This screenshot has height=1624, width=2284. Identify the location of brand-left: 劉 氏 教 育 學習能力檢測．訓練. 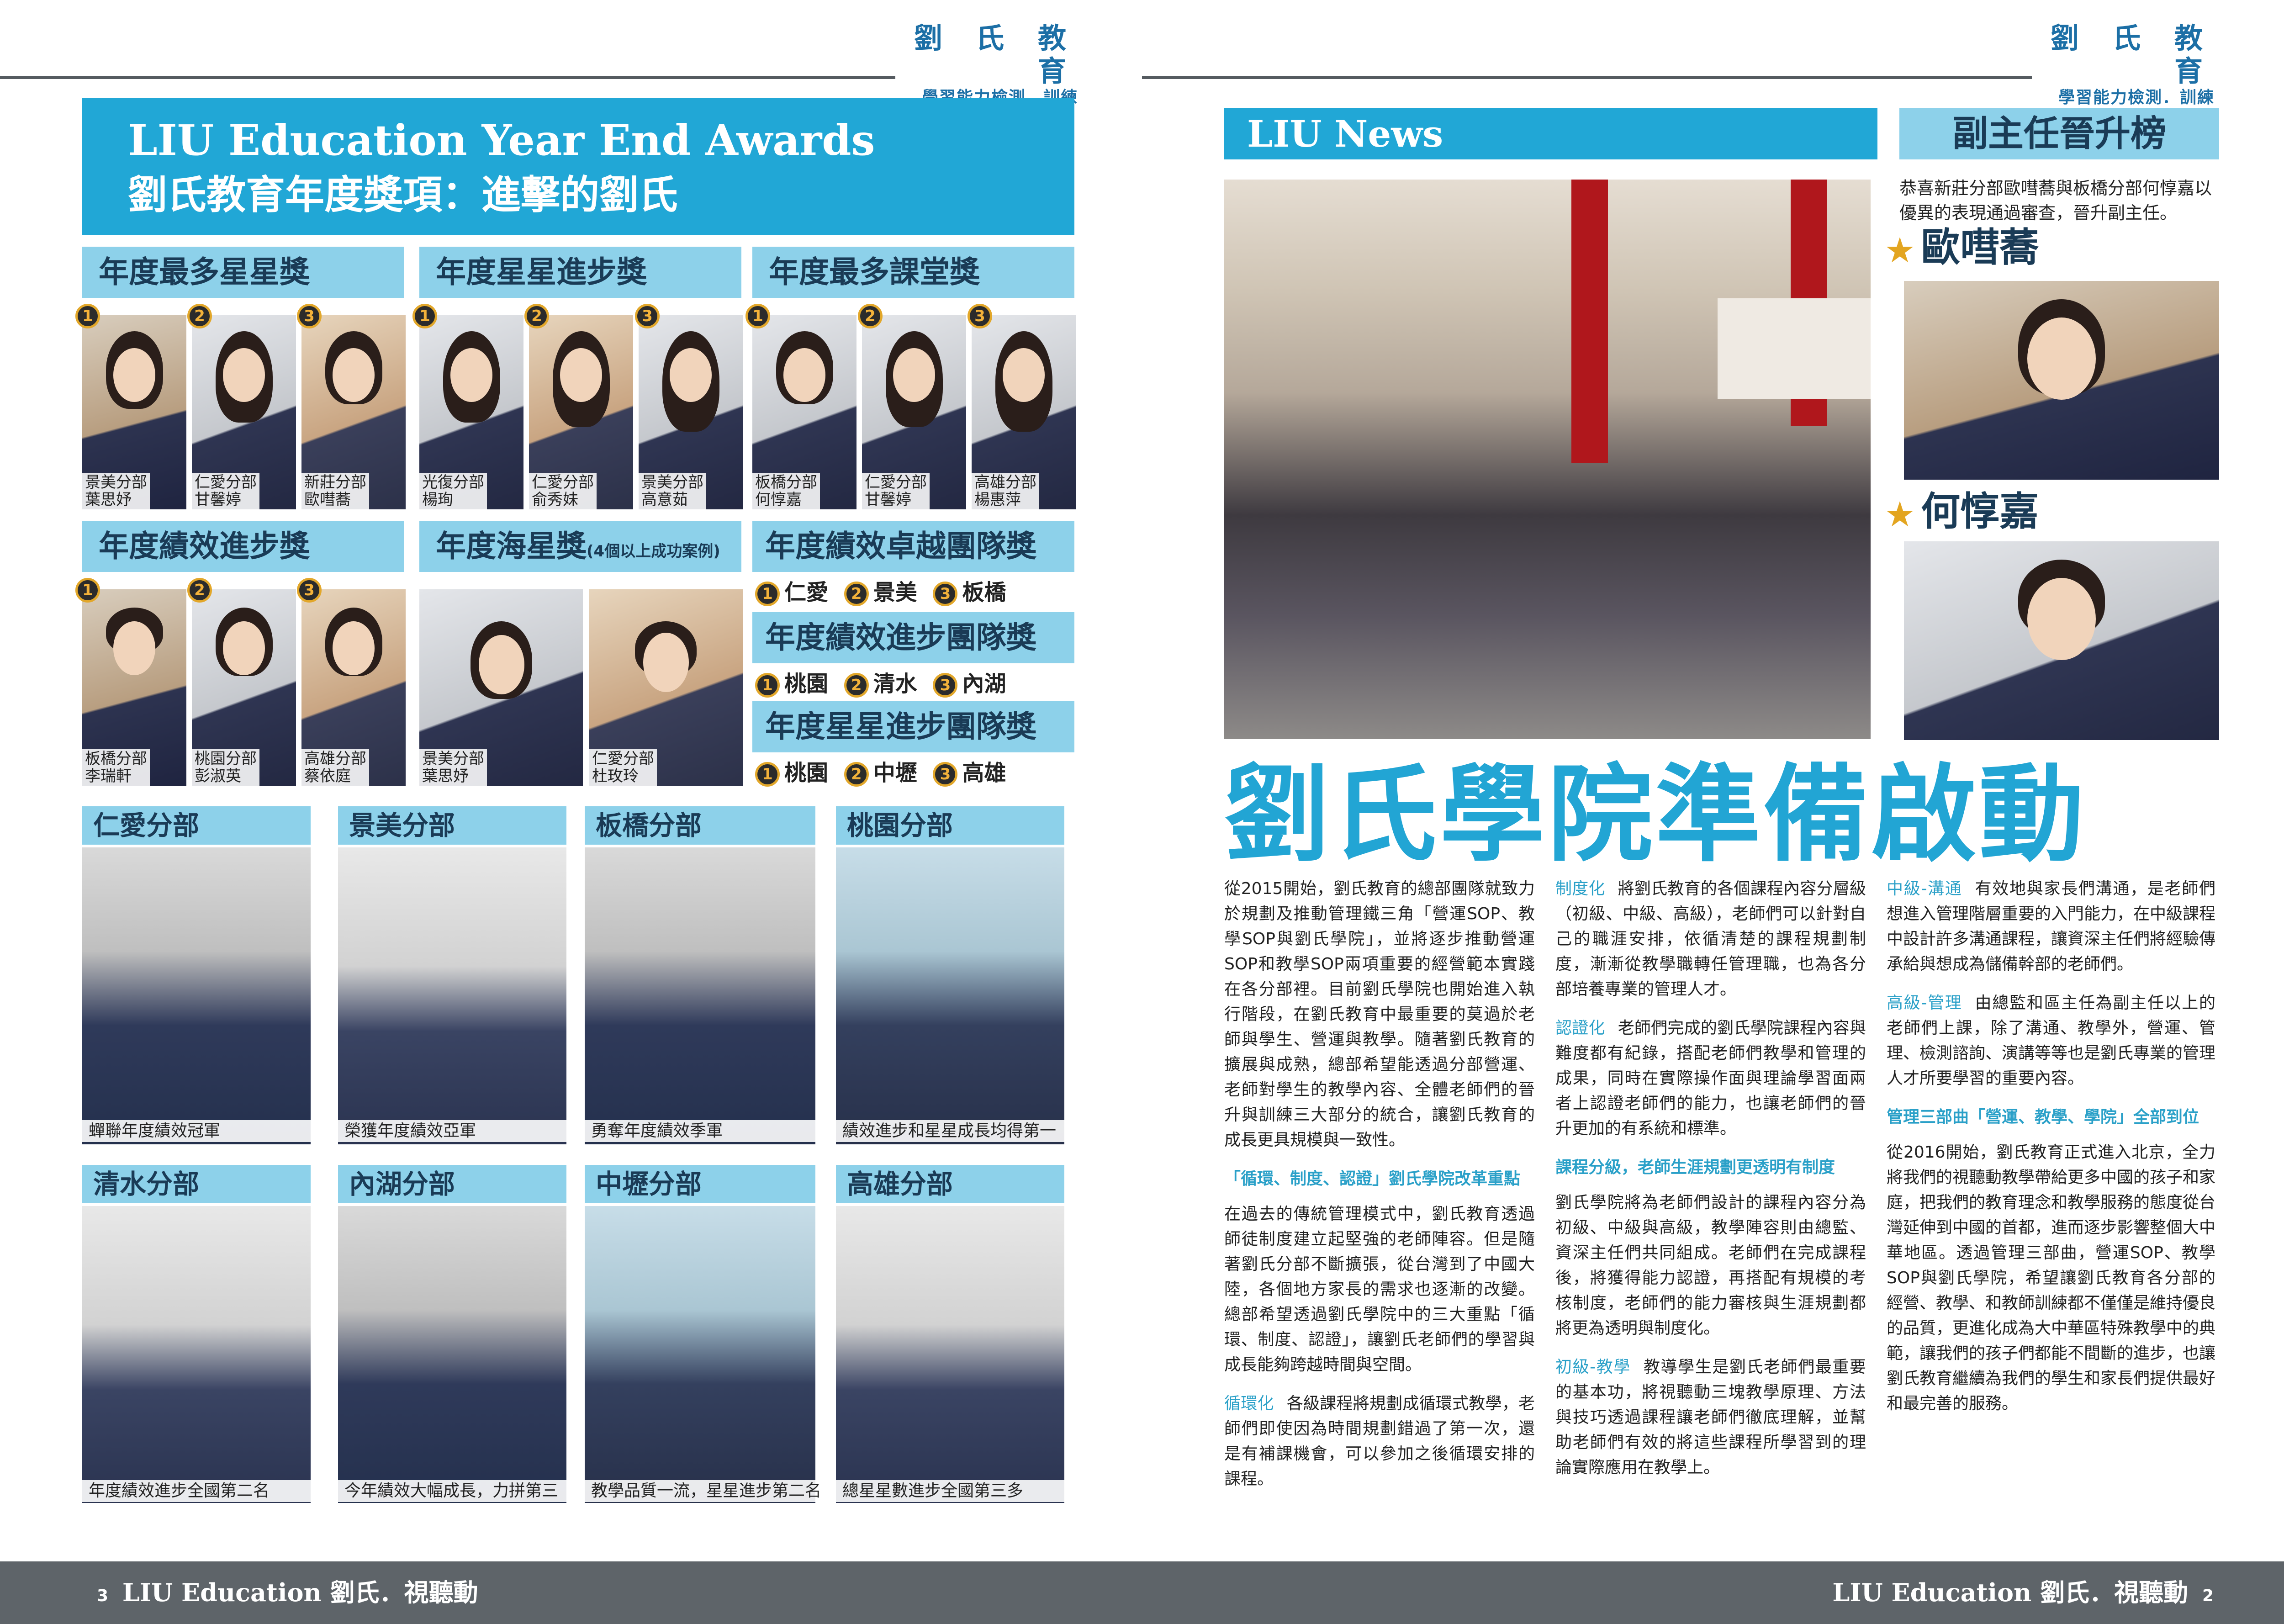
(986, 65).